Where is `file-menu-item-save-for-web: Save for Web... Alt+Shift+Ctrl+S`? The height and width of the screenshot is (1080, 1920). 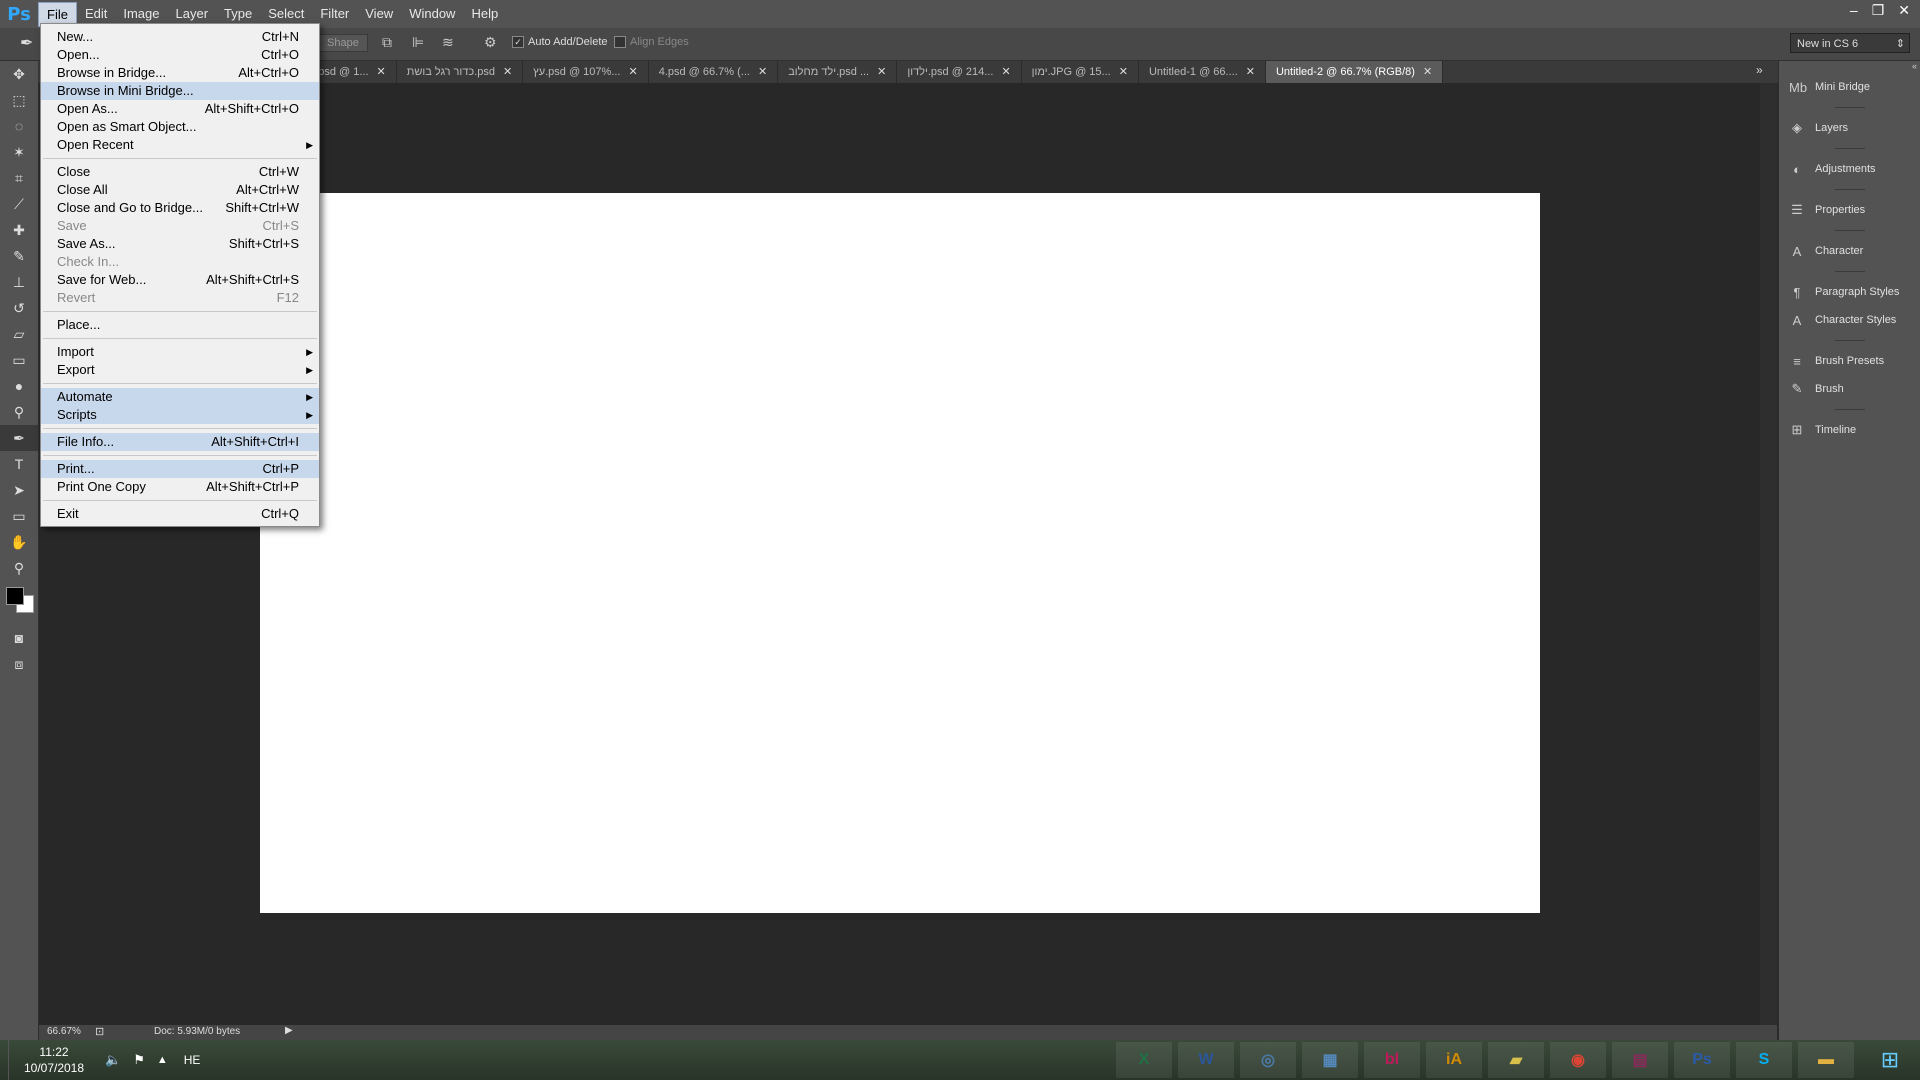
file-menu-item-save-for-web: Save for Web... Alt+Shift+Ctrl+S is located at coordinates (180, 280).